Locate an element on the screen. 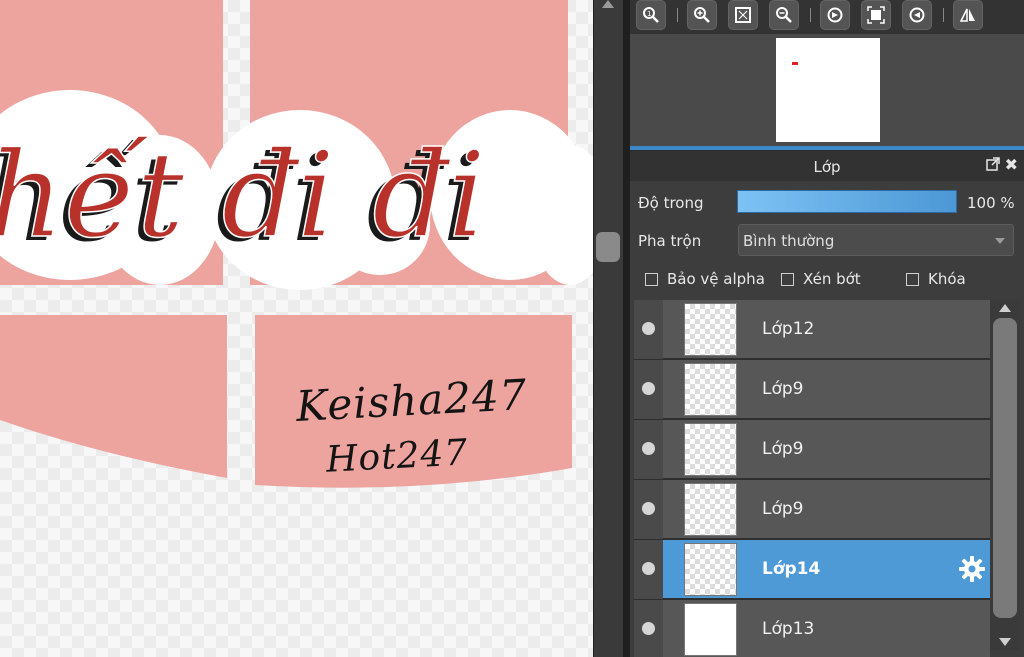 The image size is (1024, 657). navigator-page-thumbnail is located at coordinates (828, 90).